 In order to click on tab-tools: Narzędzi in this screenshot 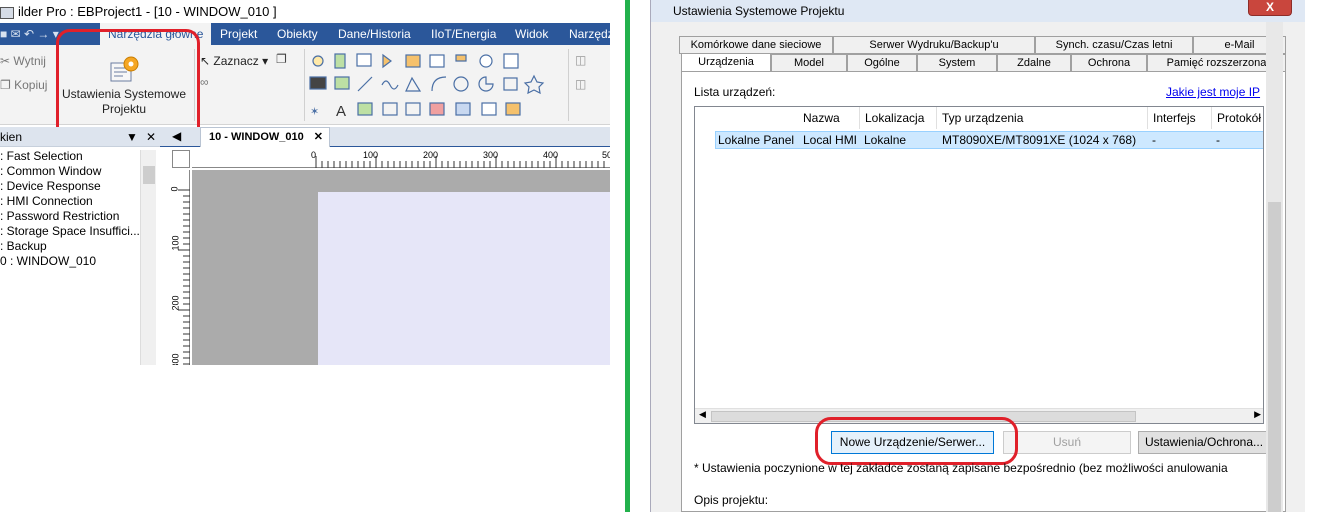, I will do `click(589, 34)`.